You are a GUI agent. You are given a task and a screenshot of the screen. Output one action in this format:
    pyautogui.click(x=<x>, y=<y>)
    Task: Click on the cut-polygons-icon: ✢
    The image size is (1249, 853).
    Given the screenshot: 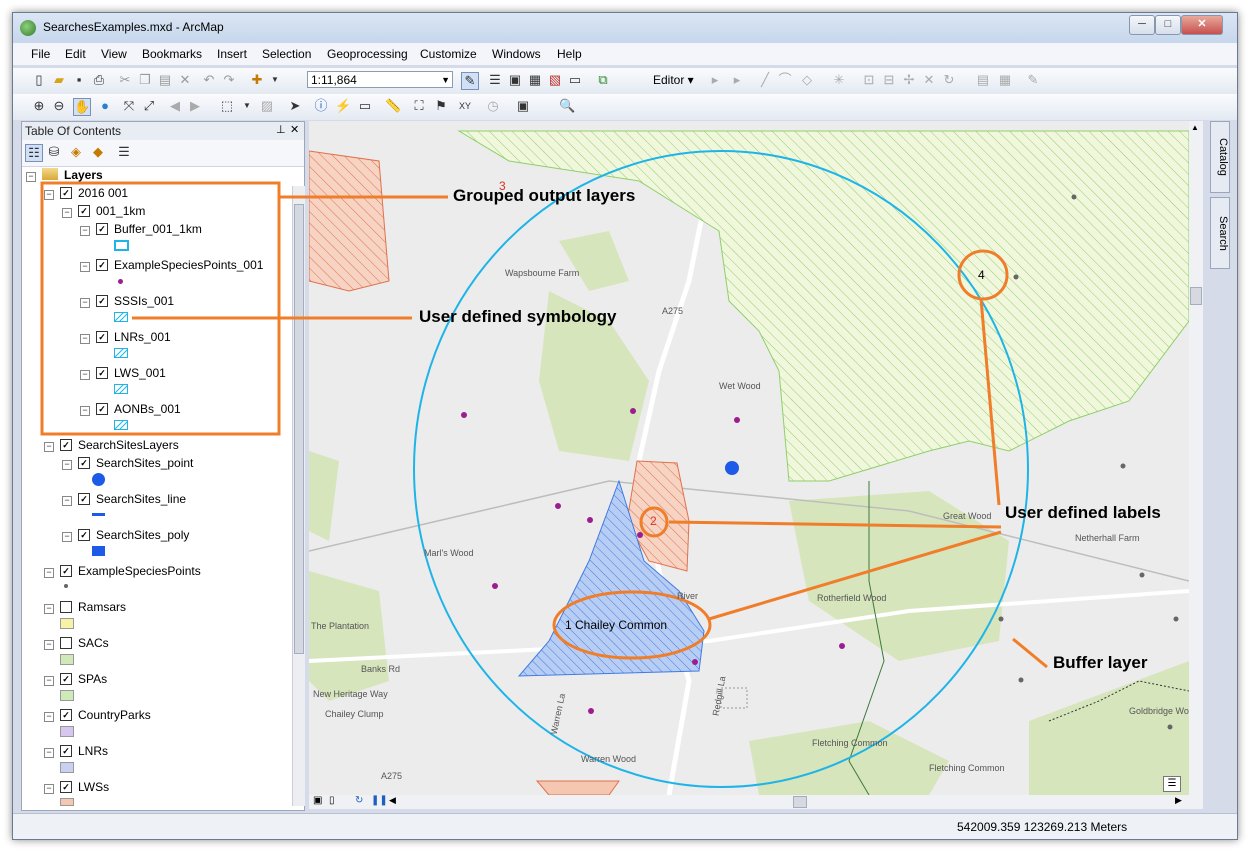 What is the action you would take?
    pyautogui.click(x=909, y=80)
    